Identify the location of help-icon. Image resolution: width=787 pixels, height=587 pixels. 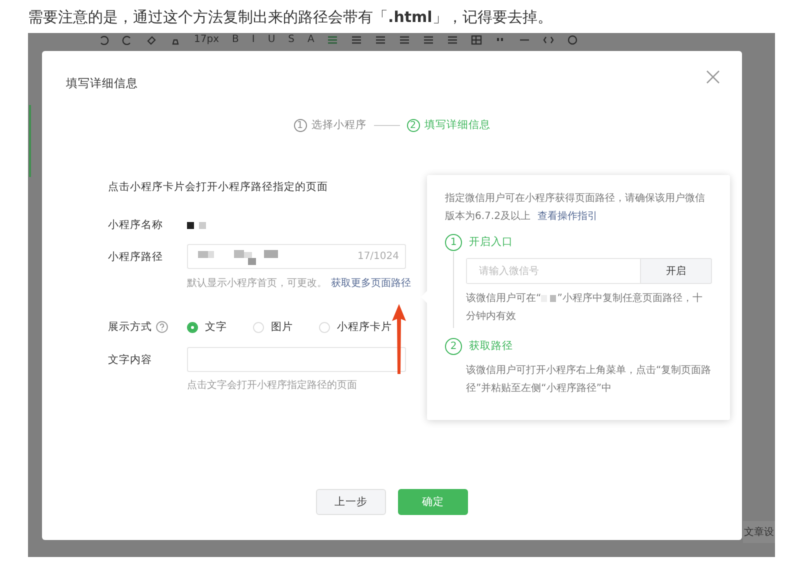
(162, 327).